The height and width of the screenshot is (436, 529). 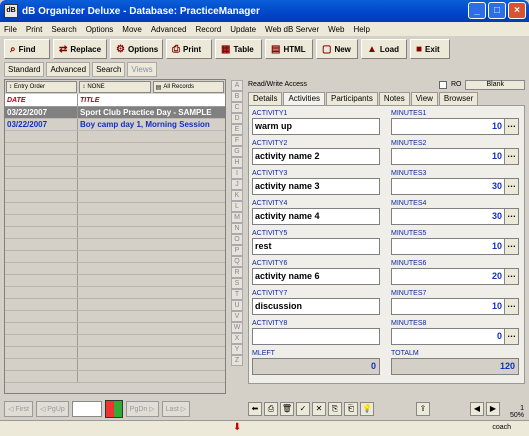 What do you see at coordinates (100, 29) in the screenshot?
I see `menu-options: Options` at bounding box center [100, 29].